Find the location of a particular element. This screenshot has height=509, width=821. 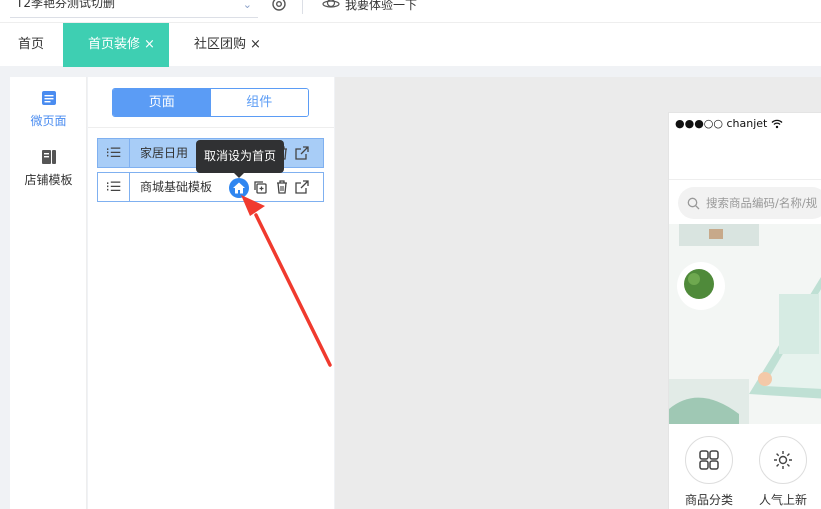

top-bar: T2季艳芬测试切删 ⌄ 我要体验一下 is located at coordinates (410, 11).